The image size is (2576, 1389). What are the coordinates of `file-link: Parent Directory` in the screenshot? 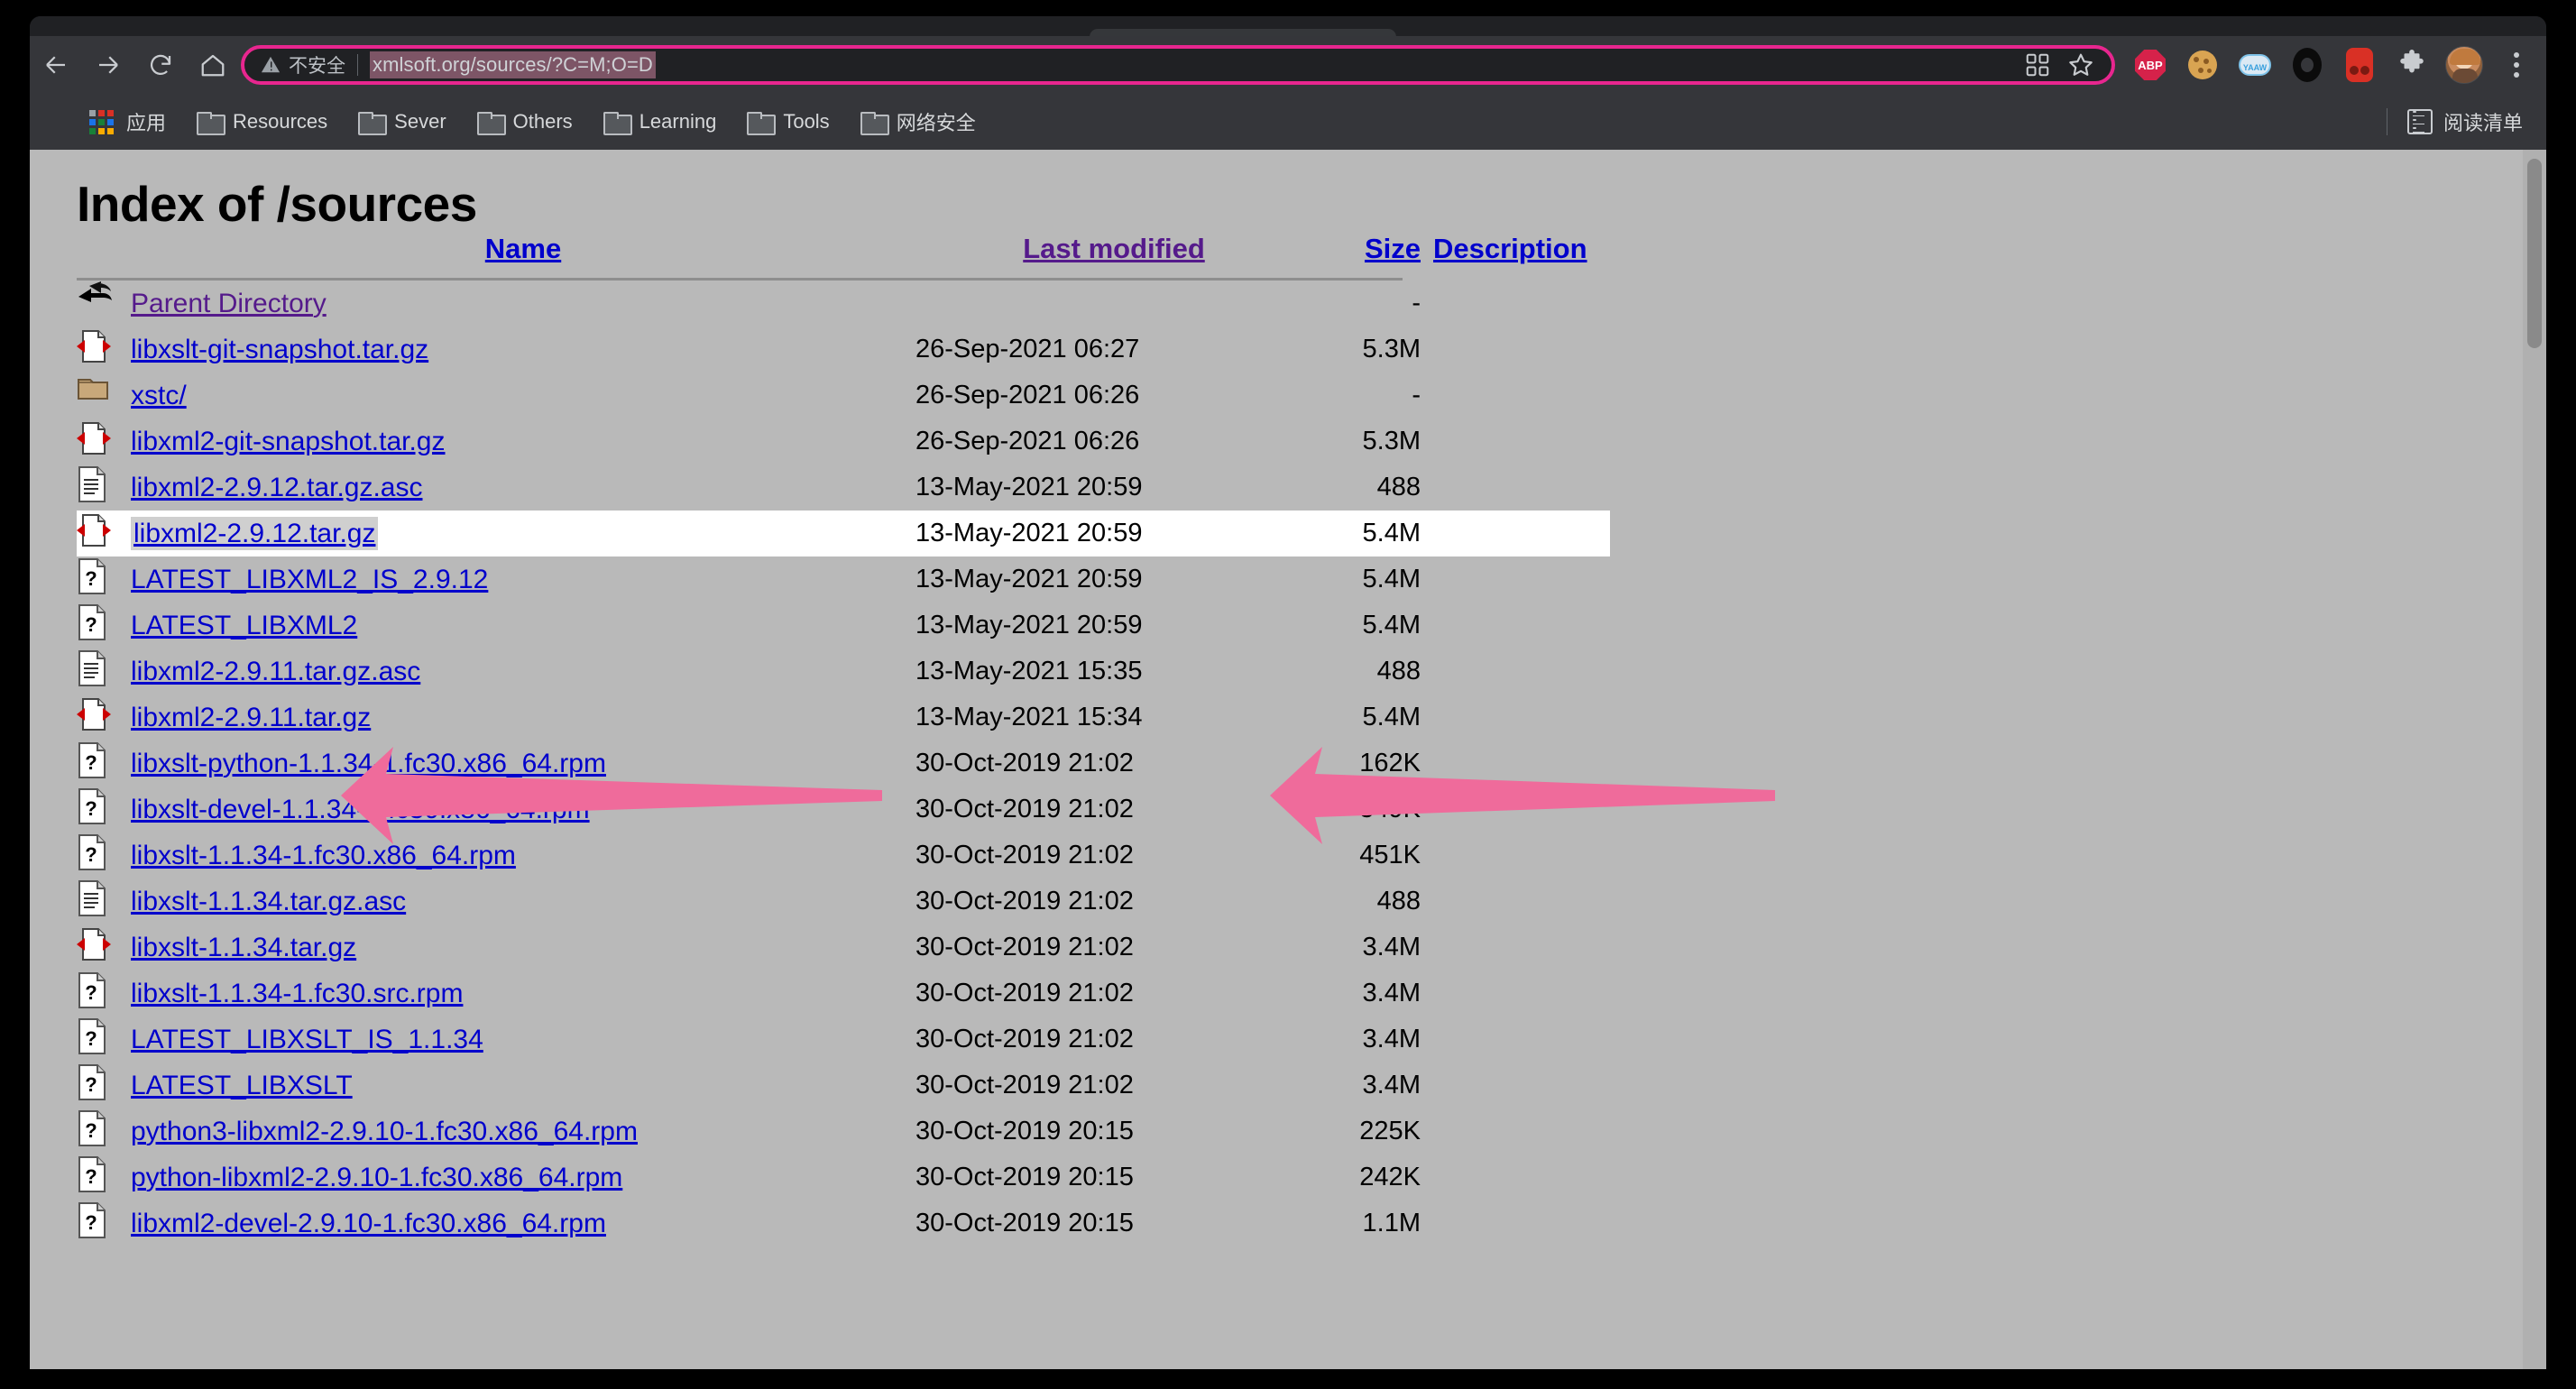 It's located at (229, 303).